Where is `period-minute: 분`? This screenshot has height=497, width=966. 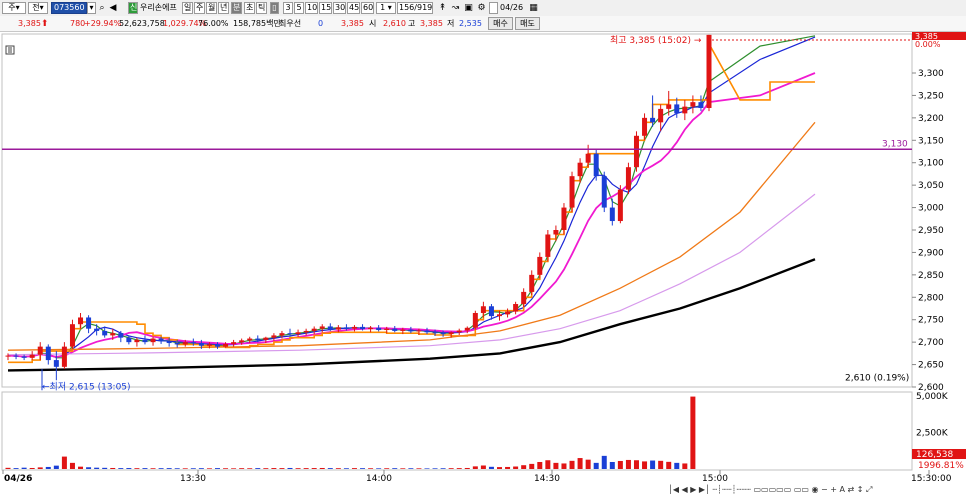
period-minute: 분 is located at coordinates (236, 8).